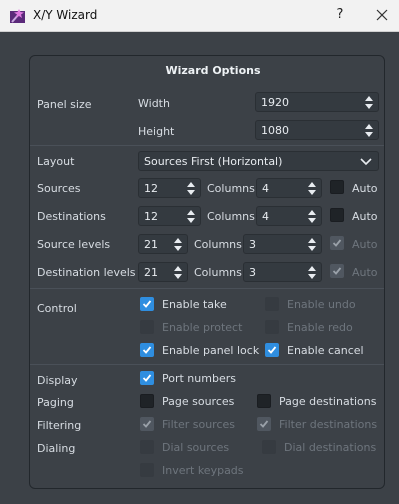 This screenshot has width=399, height=504. Describe the element at coordinates (202, 327) in the screenshot. I see `enable-protect-label: Enable protect` at that location.